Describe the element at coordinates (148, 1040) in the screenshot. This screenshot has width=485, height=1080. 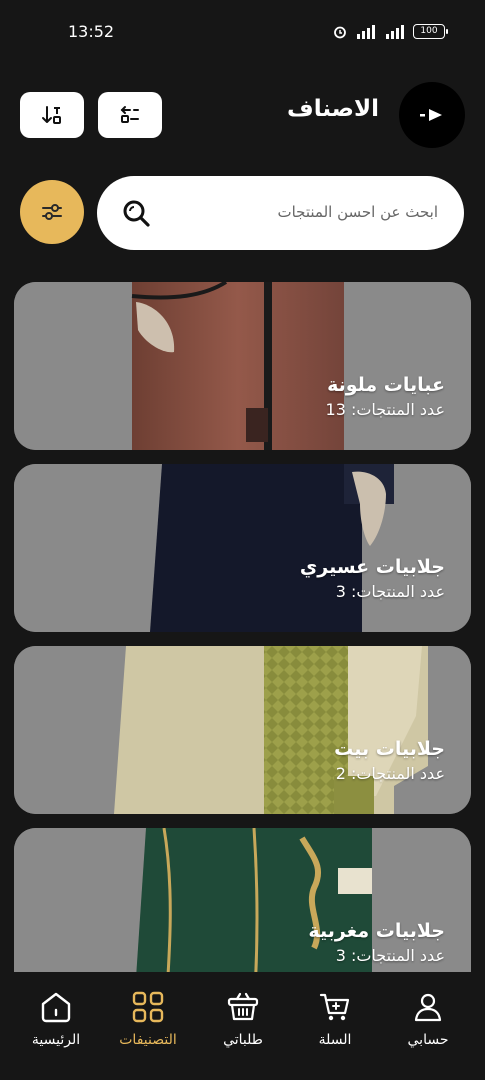
I see `nav-label-categories: التصنيفات` at that location.